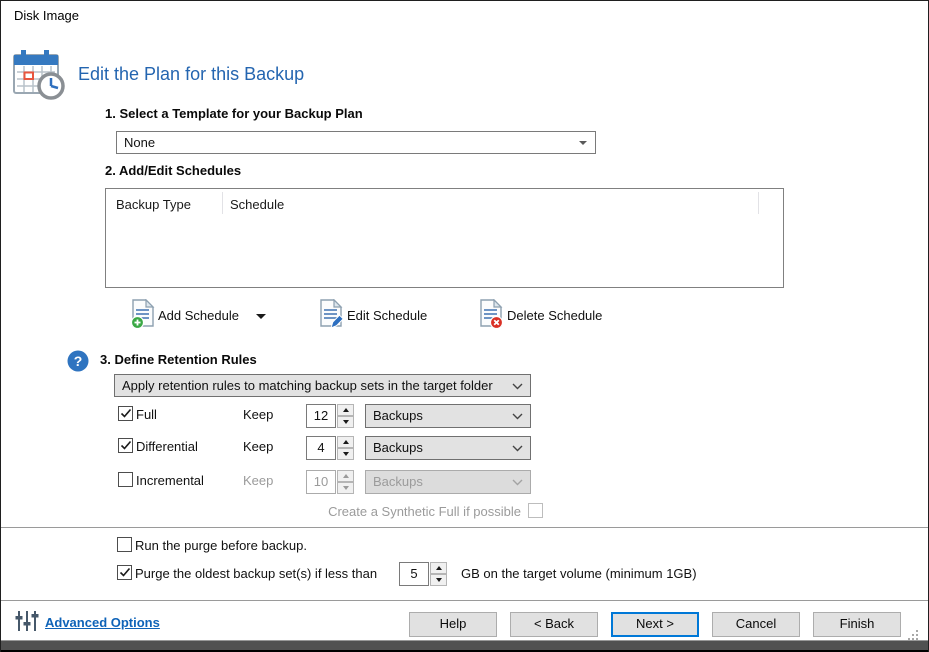 The height and width of the screenshot is (652, 929). I want to click on synthetic-full-checkbox, so click(535, 510).